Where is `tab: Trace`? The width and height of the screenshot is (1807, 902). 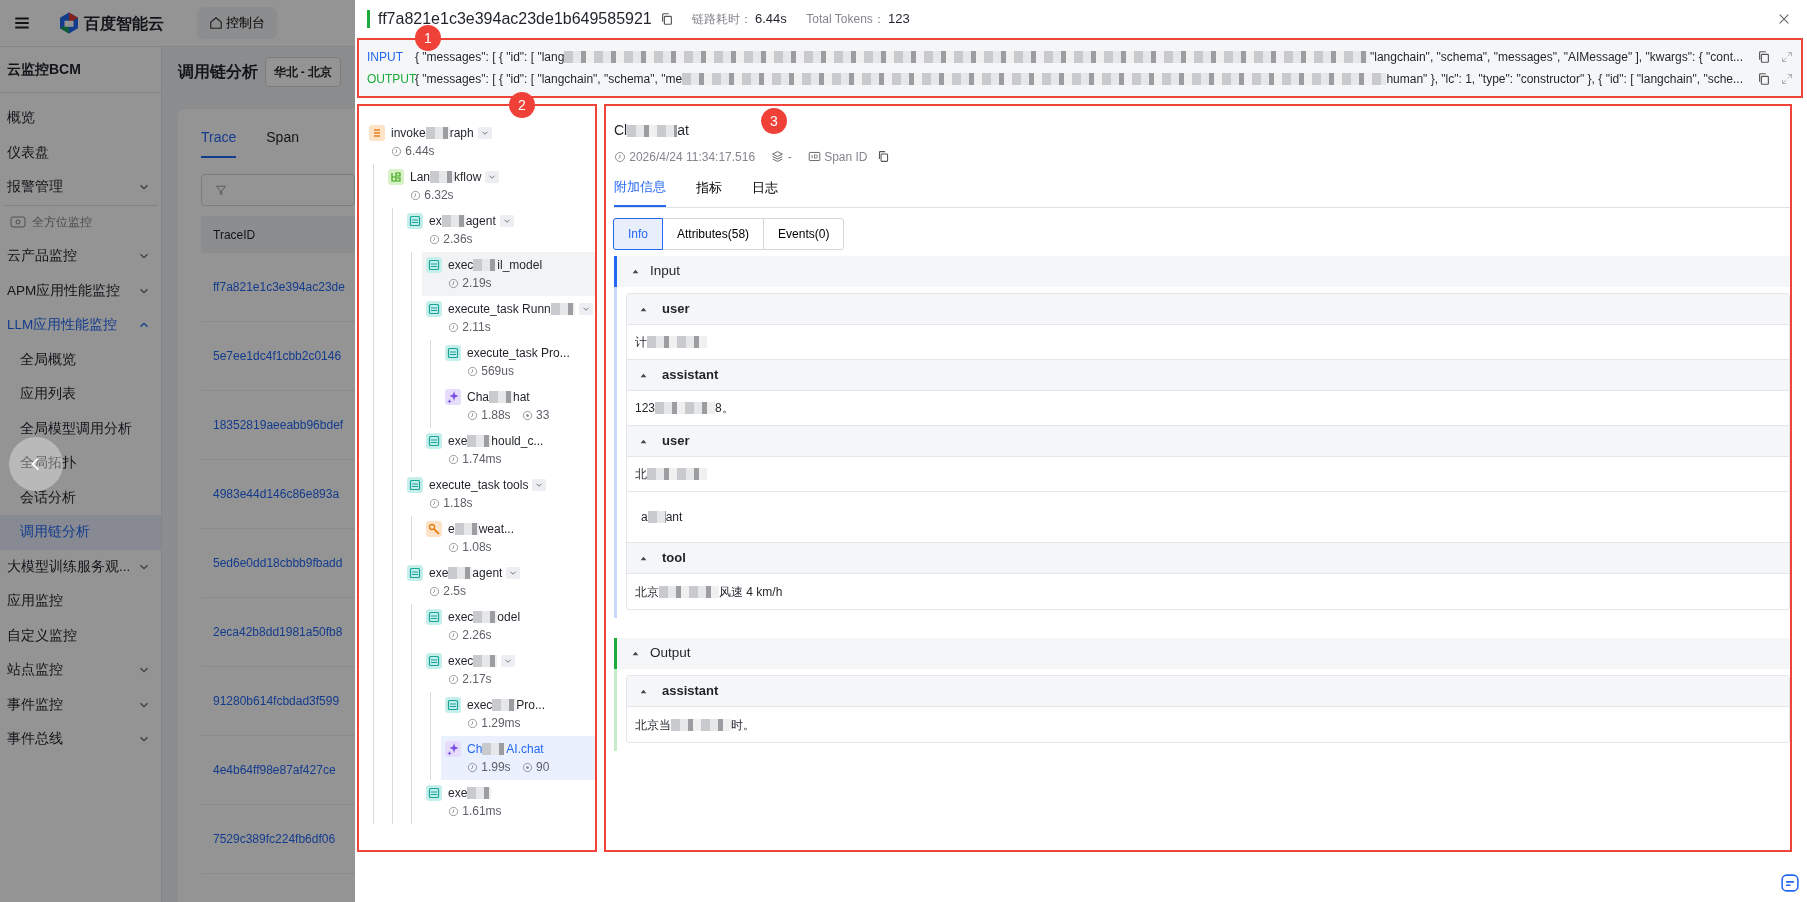
tab: Trace is located at coordinates (219, 142).